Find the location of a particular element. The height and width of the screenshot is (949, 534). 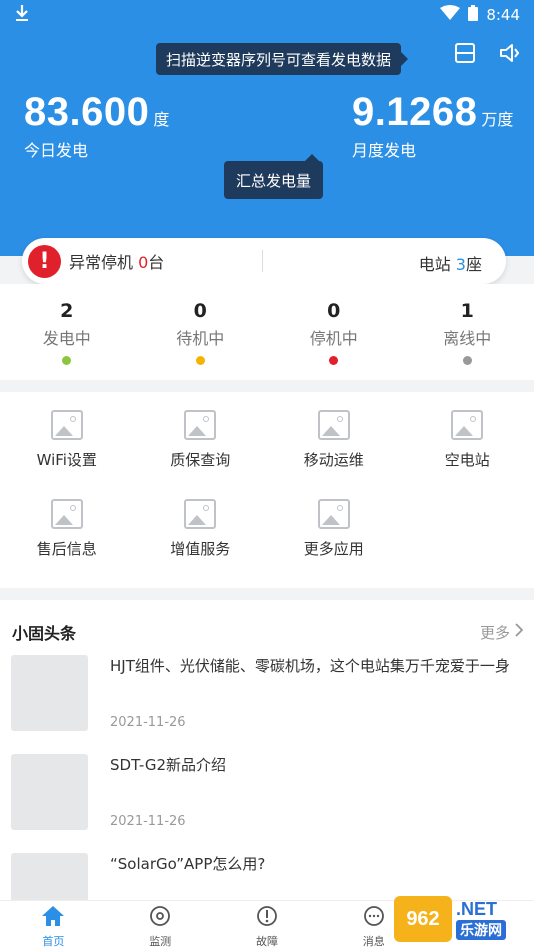

device-status-row: 2 发电中 0 待机中 0 停机中 1 离线中 is located at coordinates (267, 332).